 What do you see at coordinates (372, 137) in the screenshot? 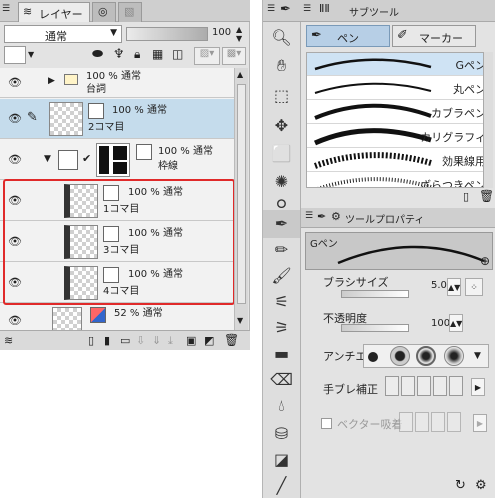
I see `brush-stroke-preview` at bounding box center [372, 137].